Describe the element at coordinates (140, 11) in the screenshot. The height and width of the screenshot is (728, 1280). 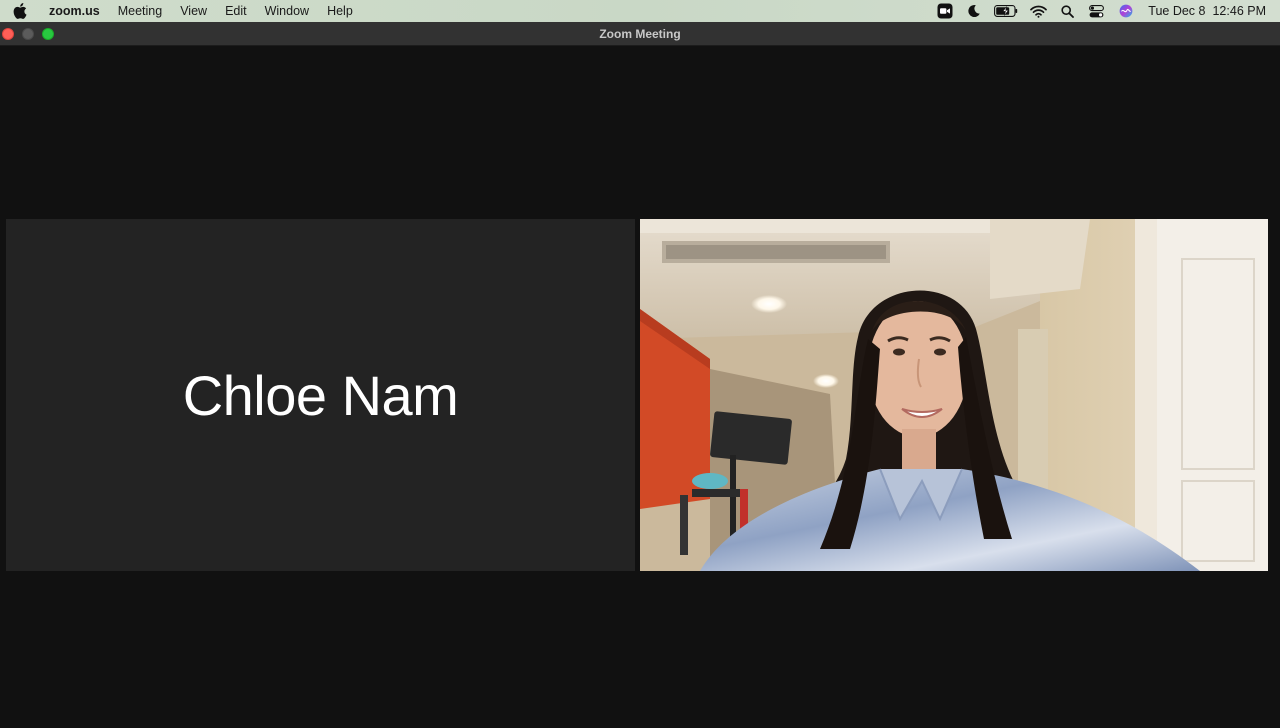
I see `menu-meeting: Meeting` at that location.